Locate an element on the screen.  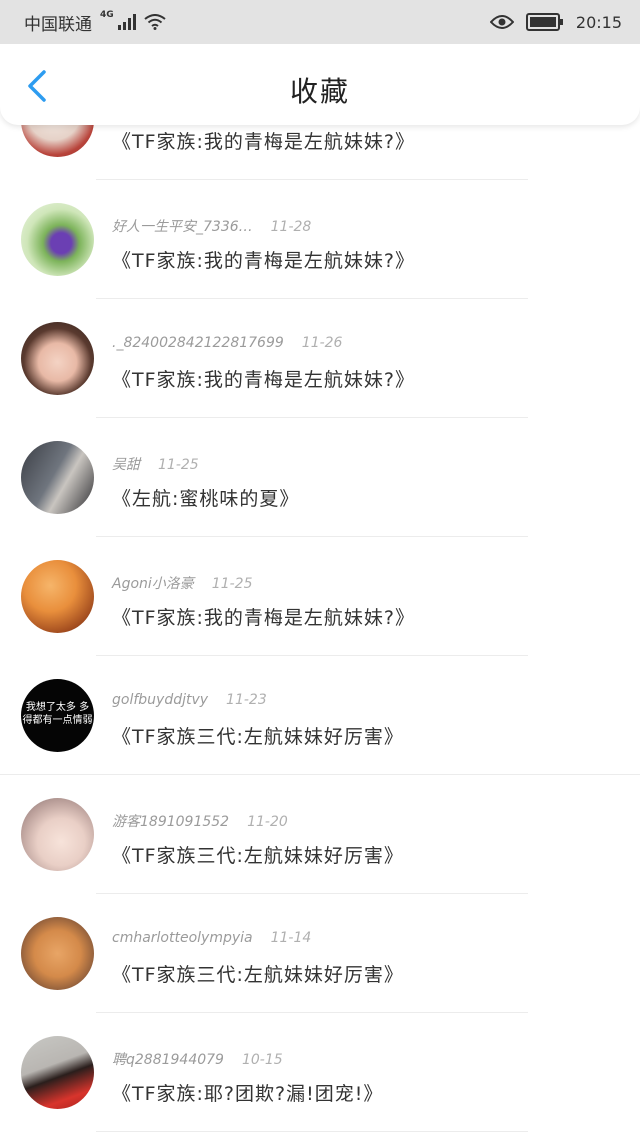
item-meta: 游客1891091552 11-20 is located at coordinates (200, 821).